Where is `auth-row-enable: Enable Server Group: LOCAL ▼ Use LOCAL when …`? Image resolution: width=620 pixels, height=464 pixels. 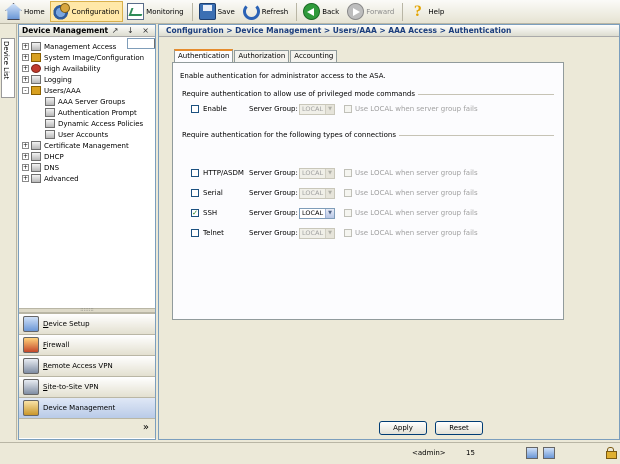 auth-row-enable: Enable Server Group: LOCAL ▼ Use LOCAL when … is located at coordinates (376, 110).